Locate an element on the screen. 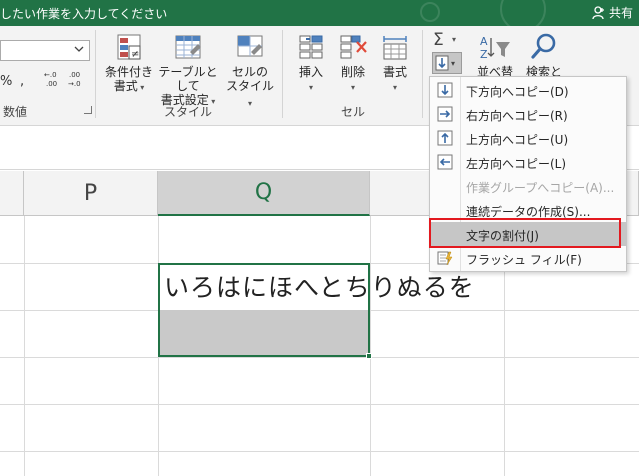  delete-label: 削除 ▾ is located at coordinates (352, 78).